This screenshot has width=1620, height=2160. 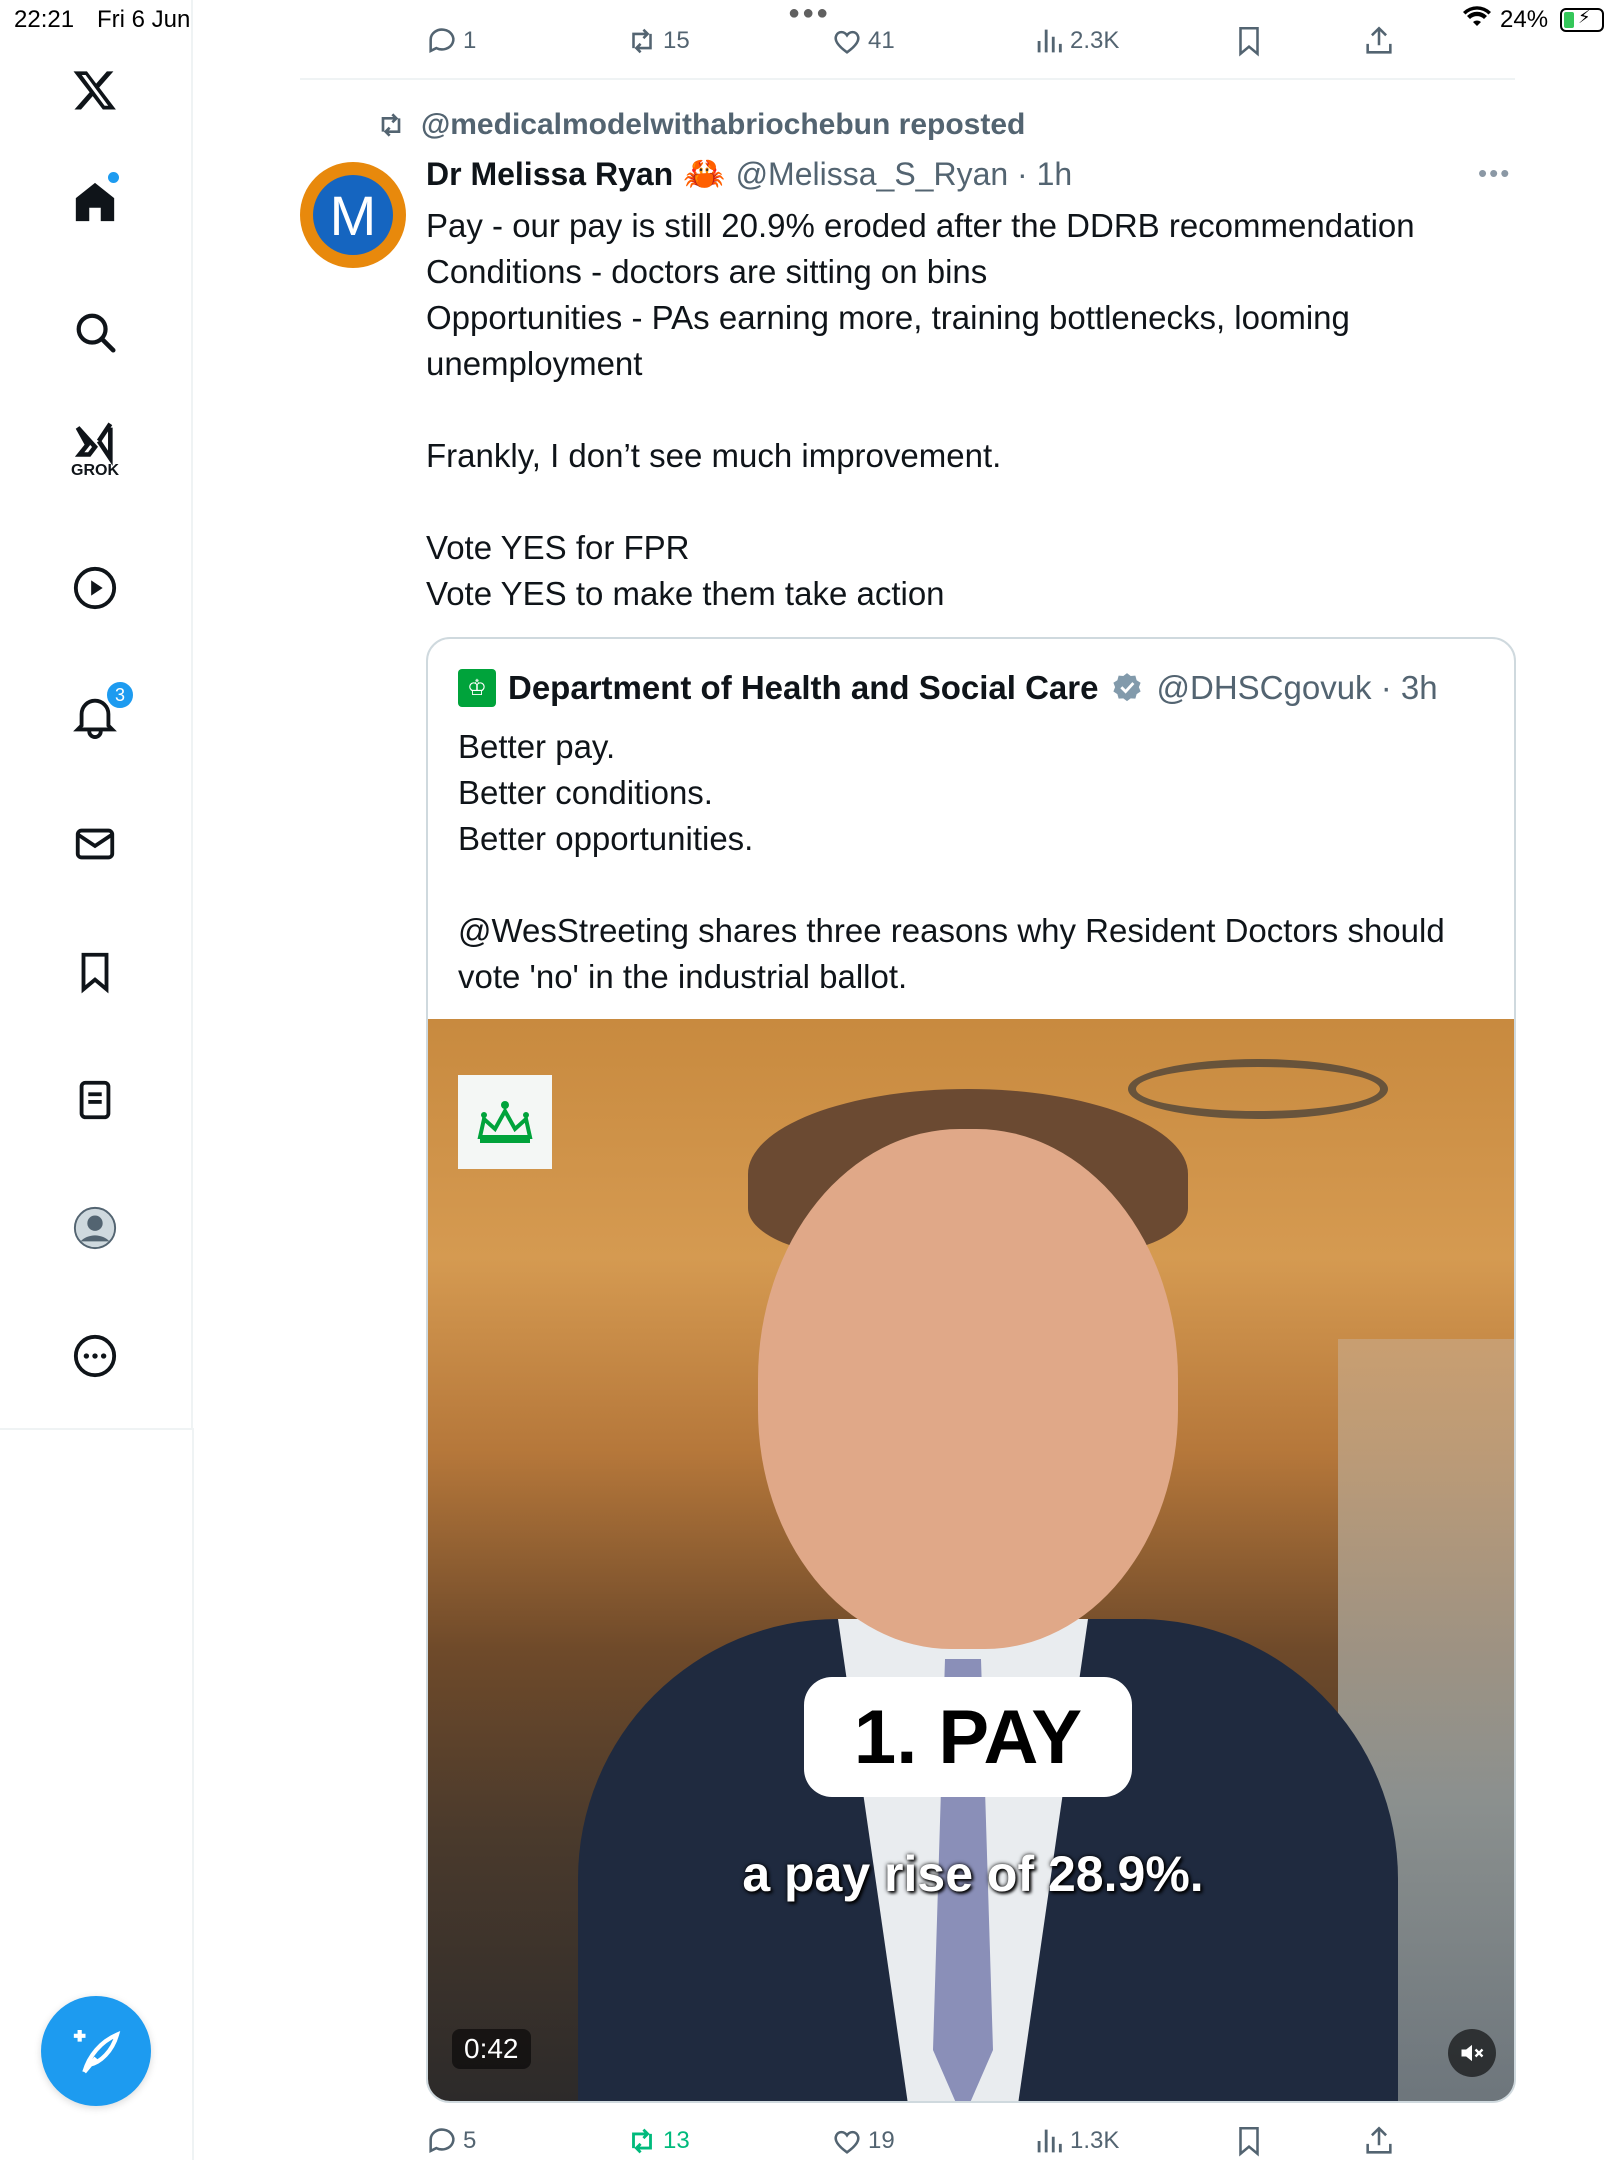 I want to click on notifications-badge: 3, so click(x=120, y=695).